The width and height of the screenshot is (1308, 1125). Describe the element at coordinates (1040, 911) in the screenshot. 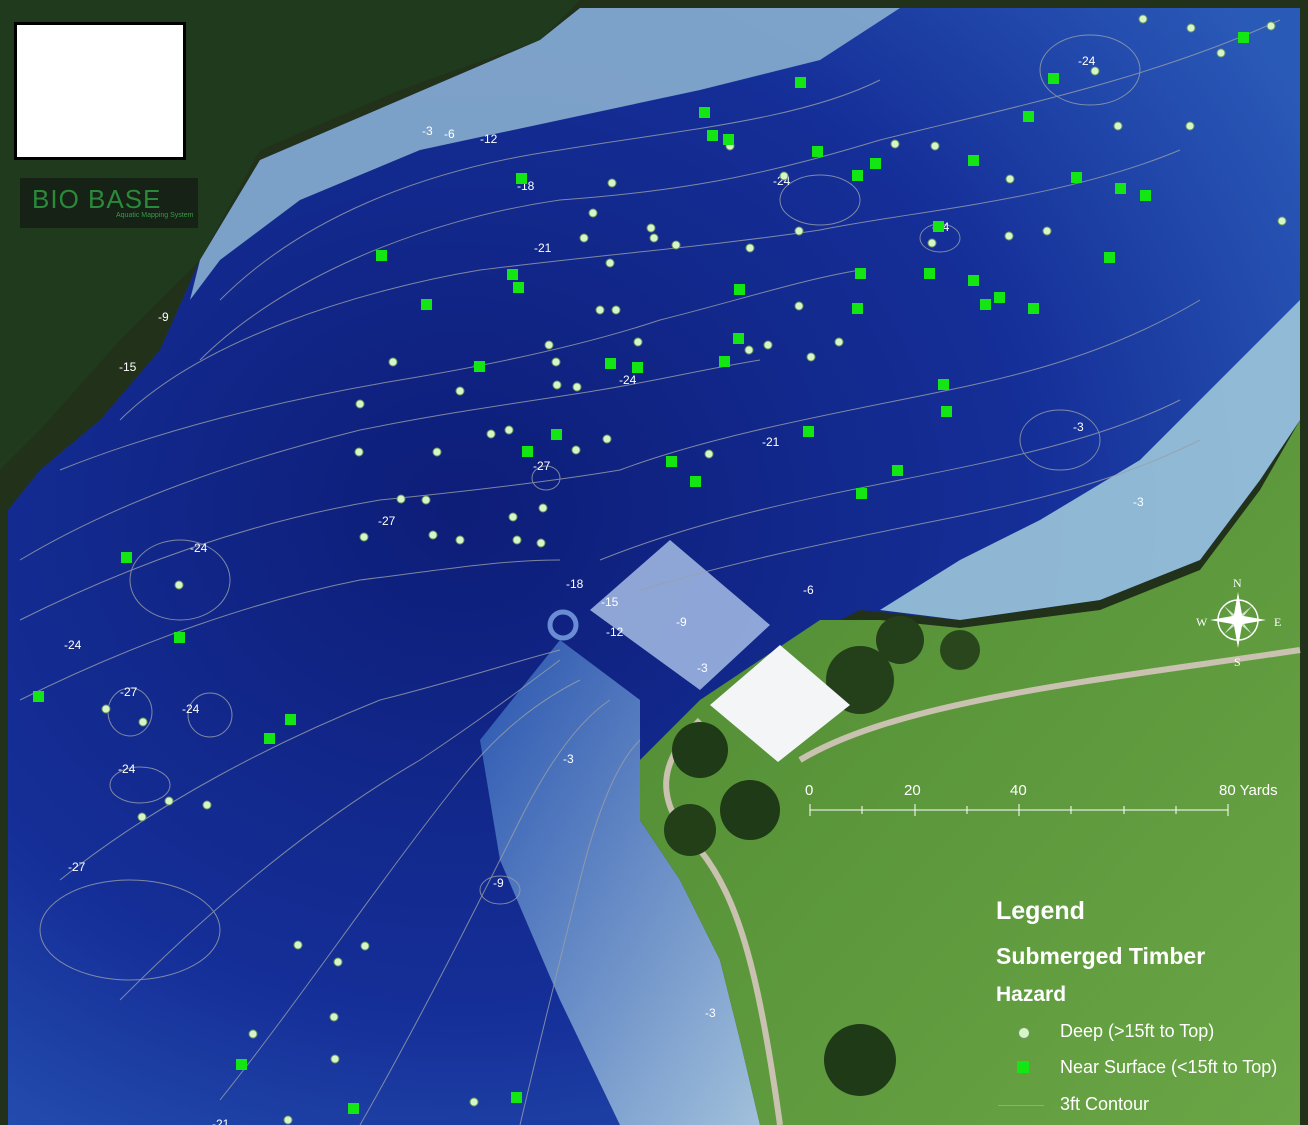

I see `legend-title: Legend` at that location.